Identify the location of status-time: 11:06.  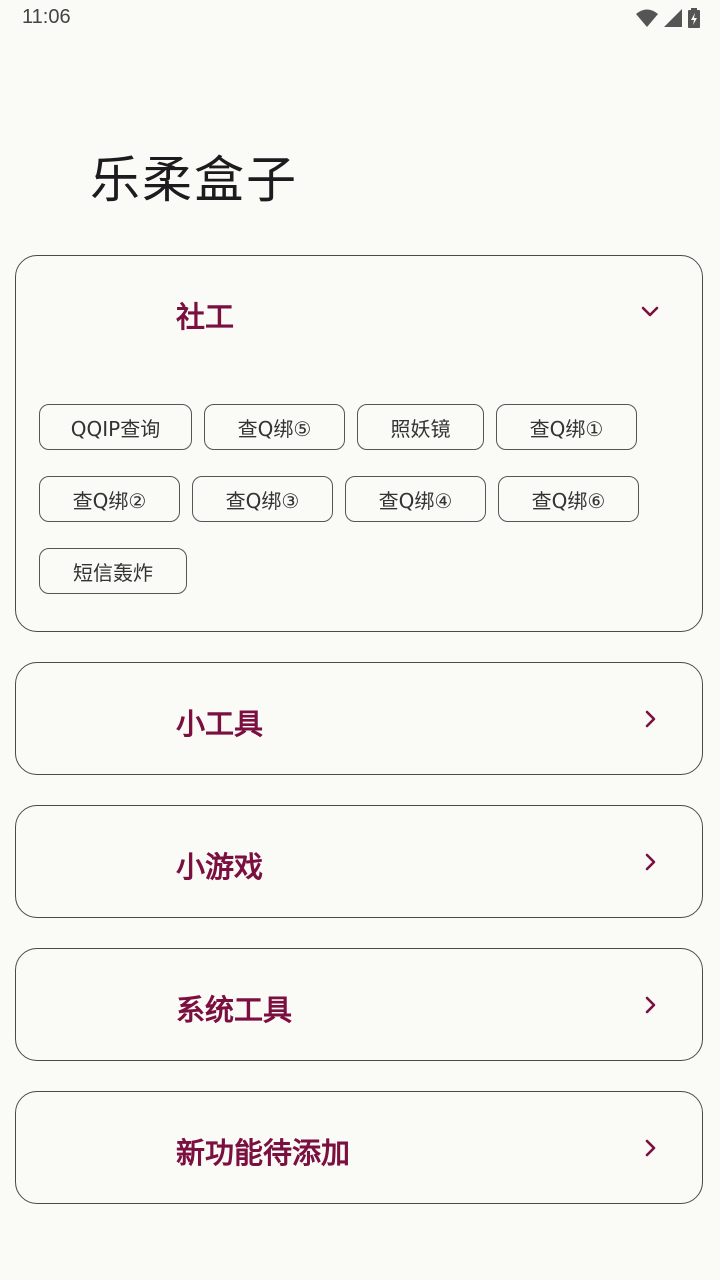
(46, 17).